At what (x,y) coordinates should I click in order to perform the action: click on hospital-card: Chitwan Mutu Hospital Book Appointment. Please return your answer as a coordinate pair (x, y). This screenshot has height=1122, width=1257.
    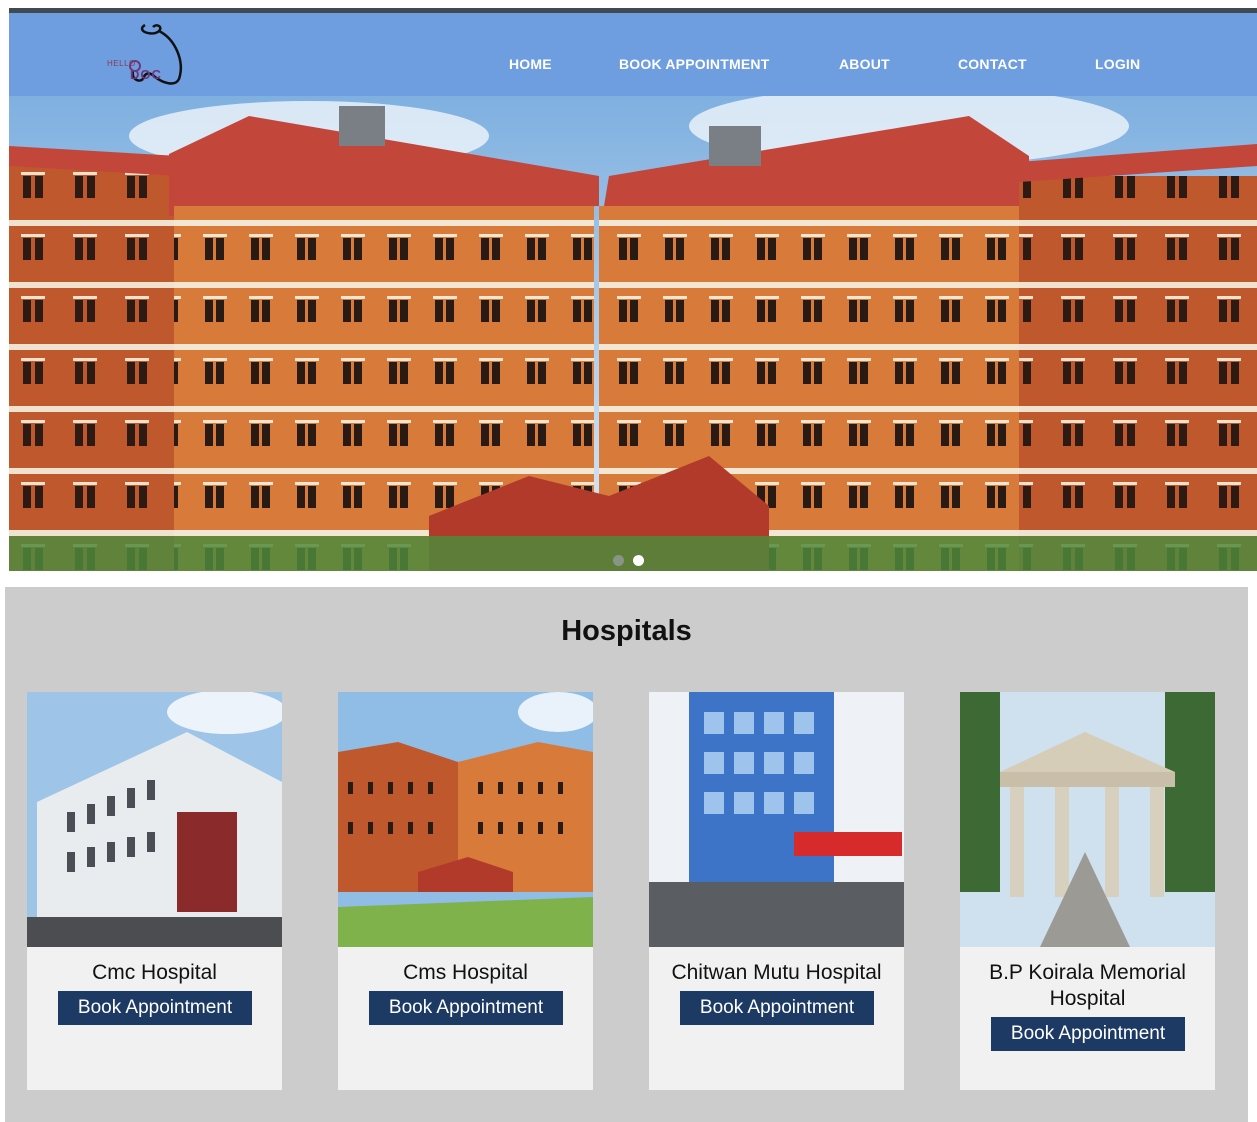
    Looking at the image, I should click on (776, 891).